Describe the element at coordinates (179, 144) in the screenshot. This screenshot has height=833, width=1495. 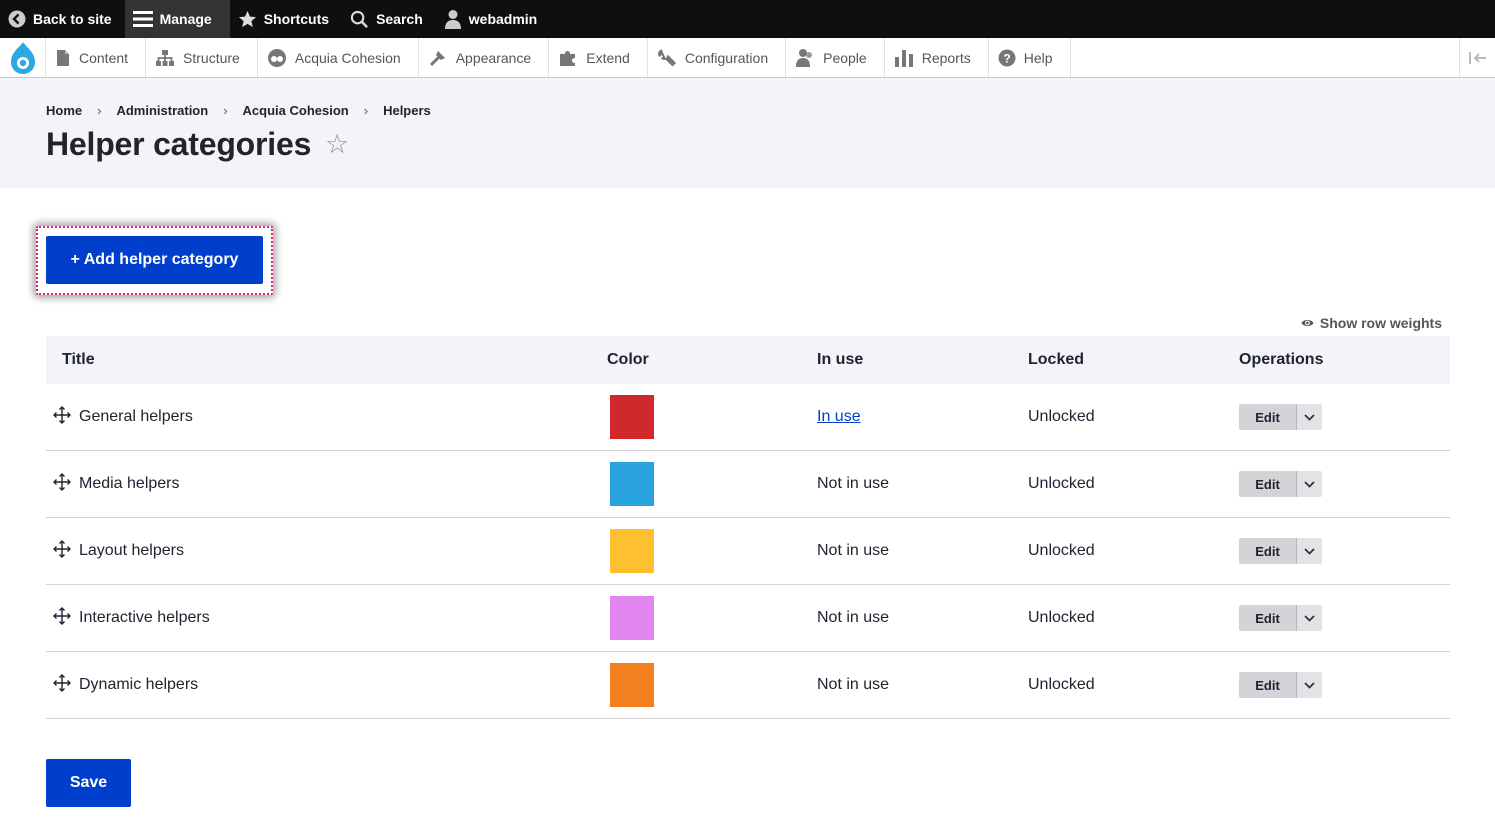
I see `page-title: Helper categories` at that location.